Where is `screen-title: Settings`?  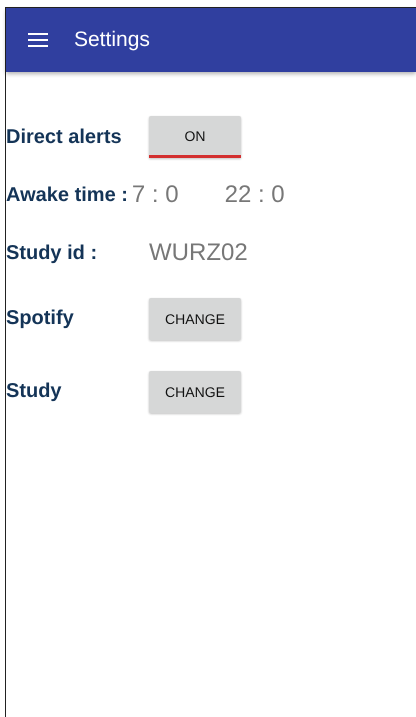
screen-title: Settings is located at coordinates (112, 40).